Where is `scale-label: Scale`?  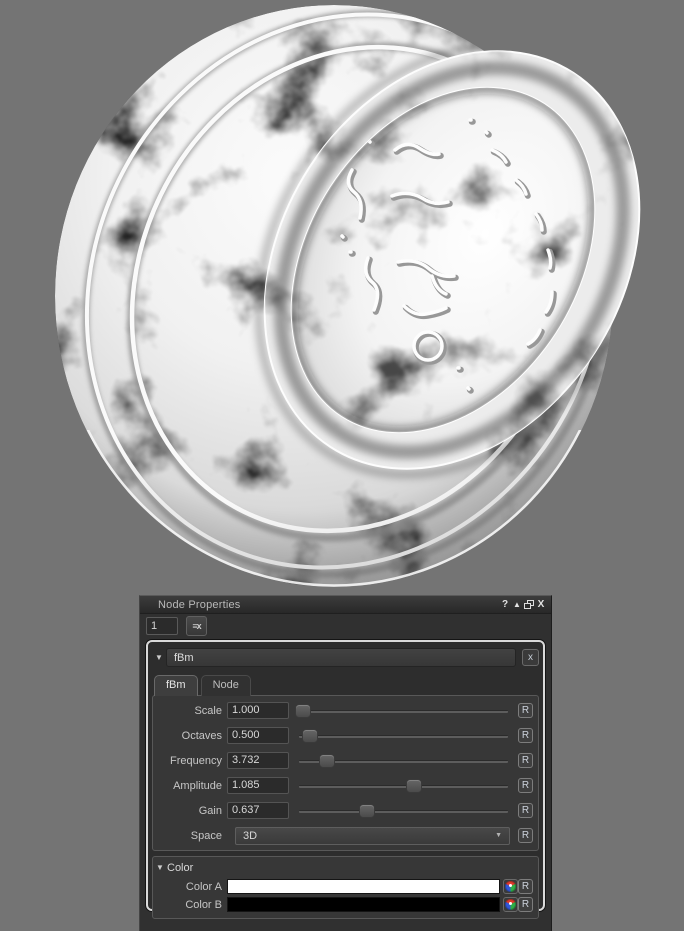
scale-label: Scale is located at coordinates (208, 710).